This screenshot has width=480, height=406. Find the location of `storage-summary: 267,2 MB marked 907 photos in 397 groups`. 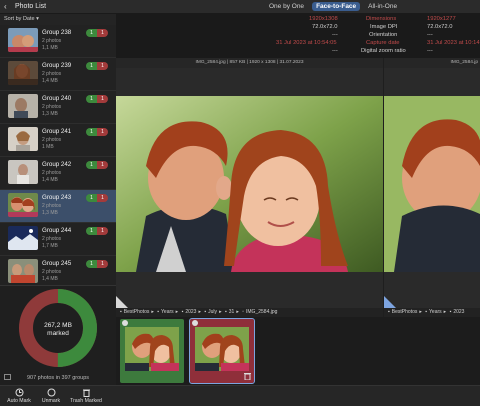

storage-summary: 267,2 MB marked 907 photos in 397 groups is located at coordinates (58, 335).